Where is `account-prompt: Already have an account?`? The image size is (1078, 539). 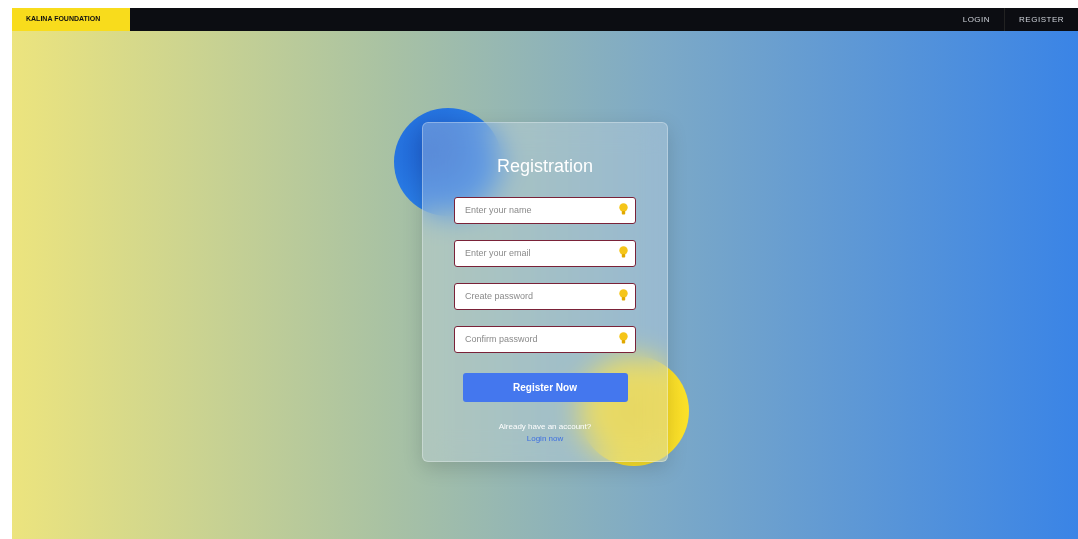 account-prompt: Already have an account? is located at coordinates (545, 427).